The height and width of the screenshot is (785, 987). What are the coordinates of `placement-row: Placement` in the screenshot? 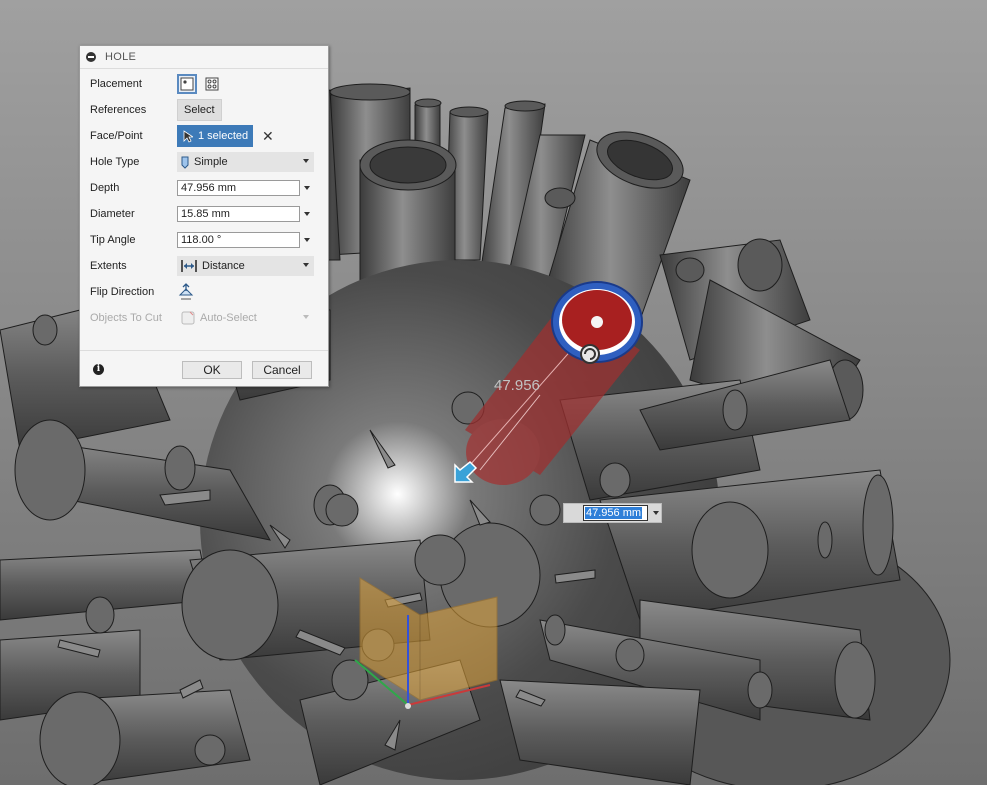 It's located at (204, 84).